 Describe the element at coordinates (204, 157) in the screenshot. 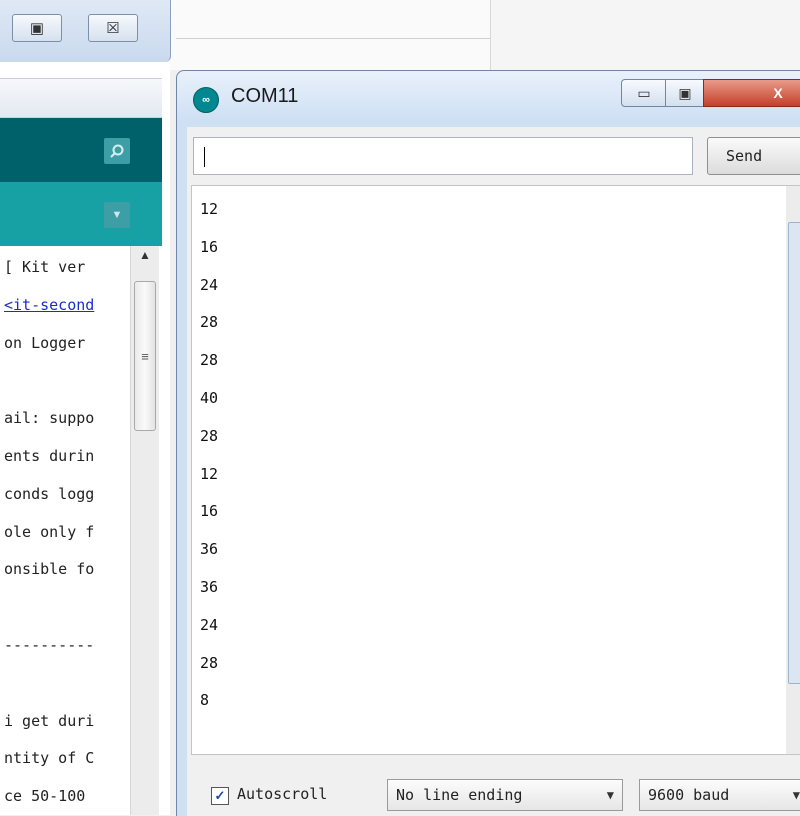

I see `text-caret` at that location.